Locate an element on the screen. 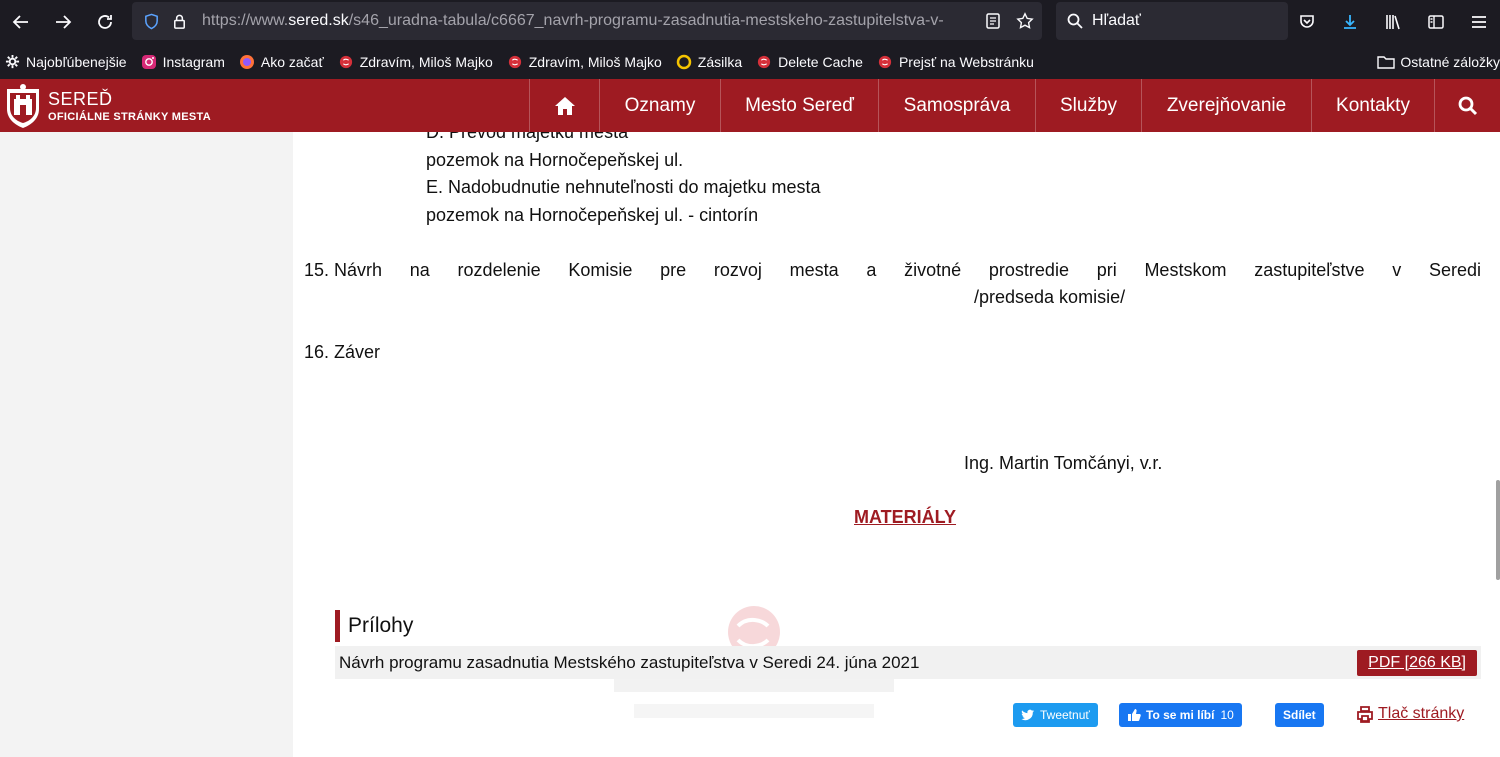  menu-home is located at coordinates (564, 105).